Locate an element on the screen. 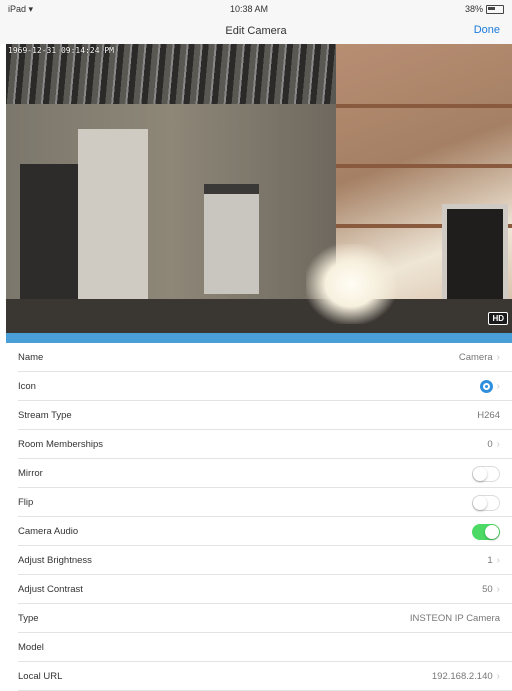 The width and height of the screenshot is (512, 691). setting-value-container: › is located at coordinates (489, 386).